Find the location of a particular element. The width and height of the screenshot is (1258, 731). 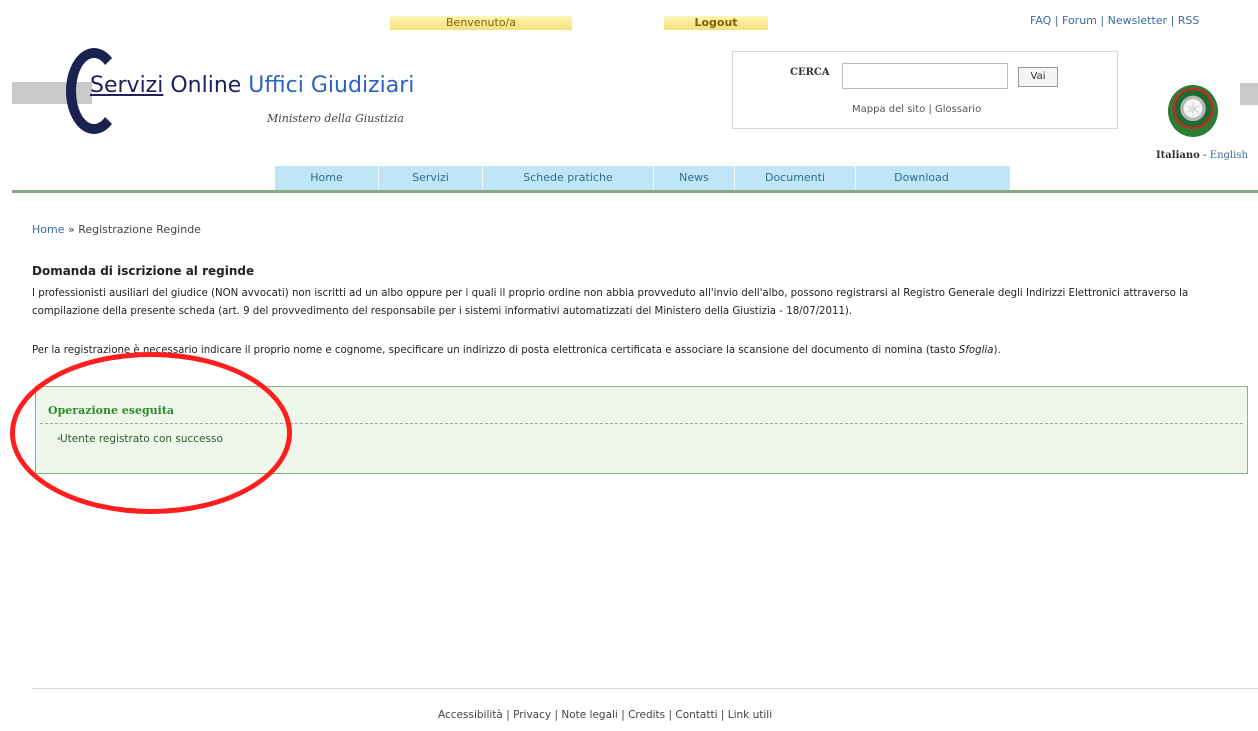

site-title-part1: Servizi is located at coordinates (127, 85).